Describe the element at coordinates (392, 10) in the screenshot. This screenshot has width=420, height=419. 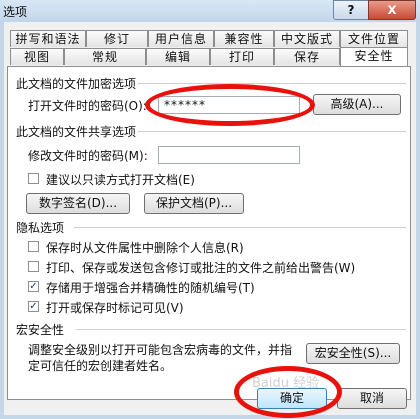
I see `close-button: X` at that location.